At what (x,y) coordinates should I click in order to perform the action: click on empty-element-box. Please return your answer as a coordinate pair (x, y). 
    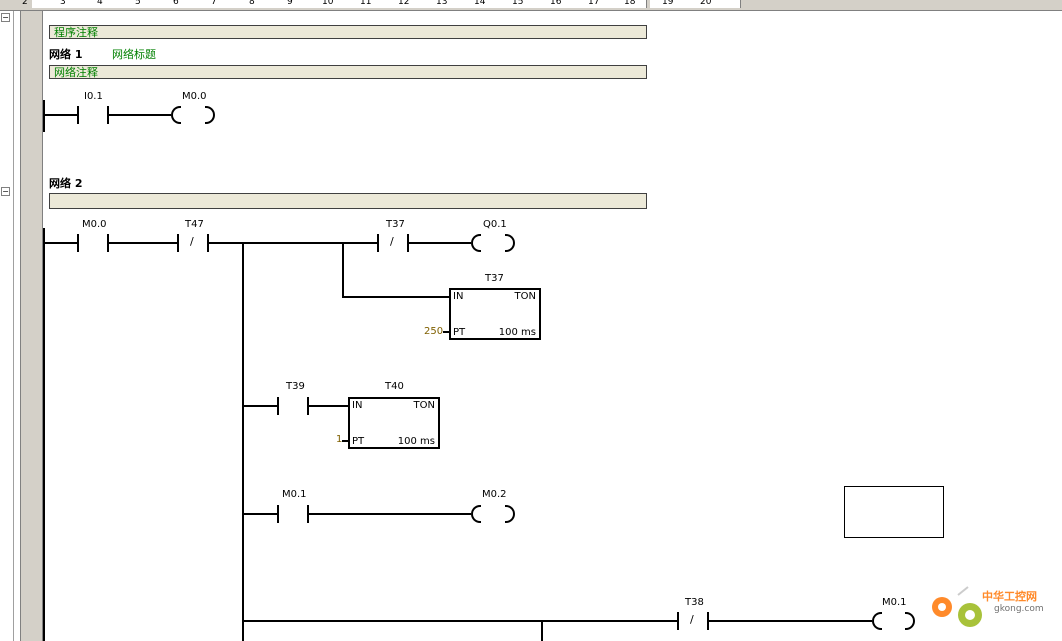
    Looking at the image, I should click on (894, 512).